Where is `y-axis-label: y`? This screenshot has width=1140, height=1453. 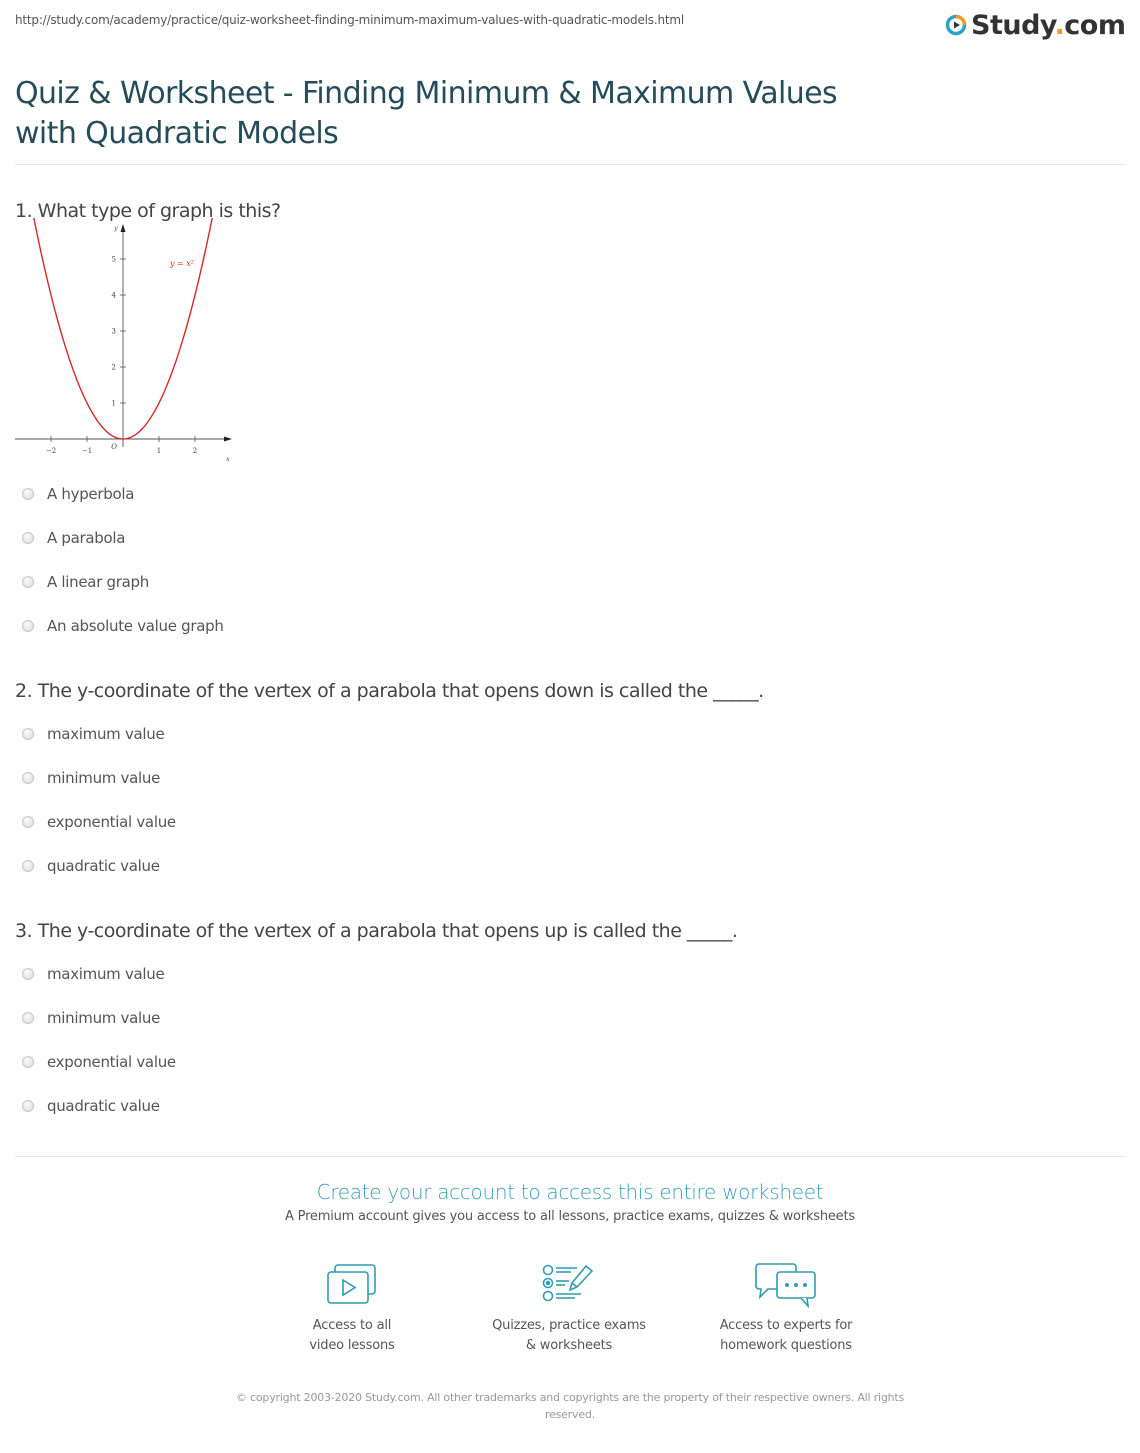
y-axis-label: y is located at coordinates (115, 228).